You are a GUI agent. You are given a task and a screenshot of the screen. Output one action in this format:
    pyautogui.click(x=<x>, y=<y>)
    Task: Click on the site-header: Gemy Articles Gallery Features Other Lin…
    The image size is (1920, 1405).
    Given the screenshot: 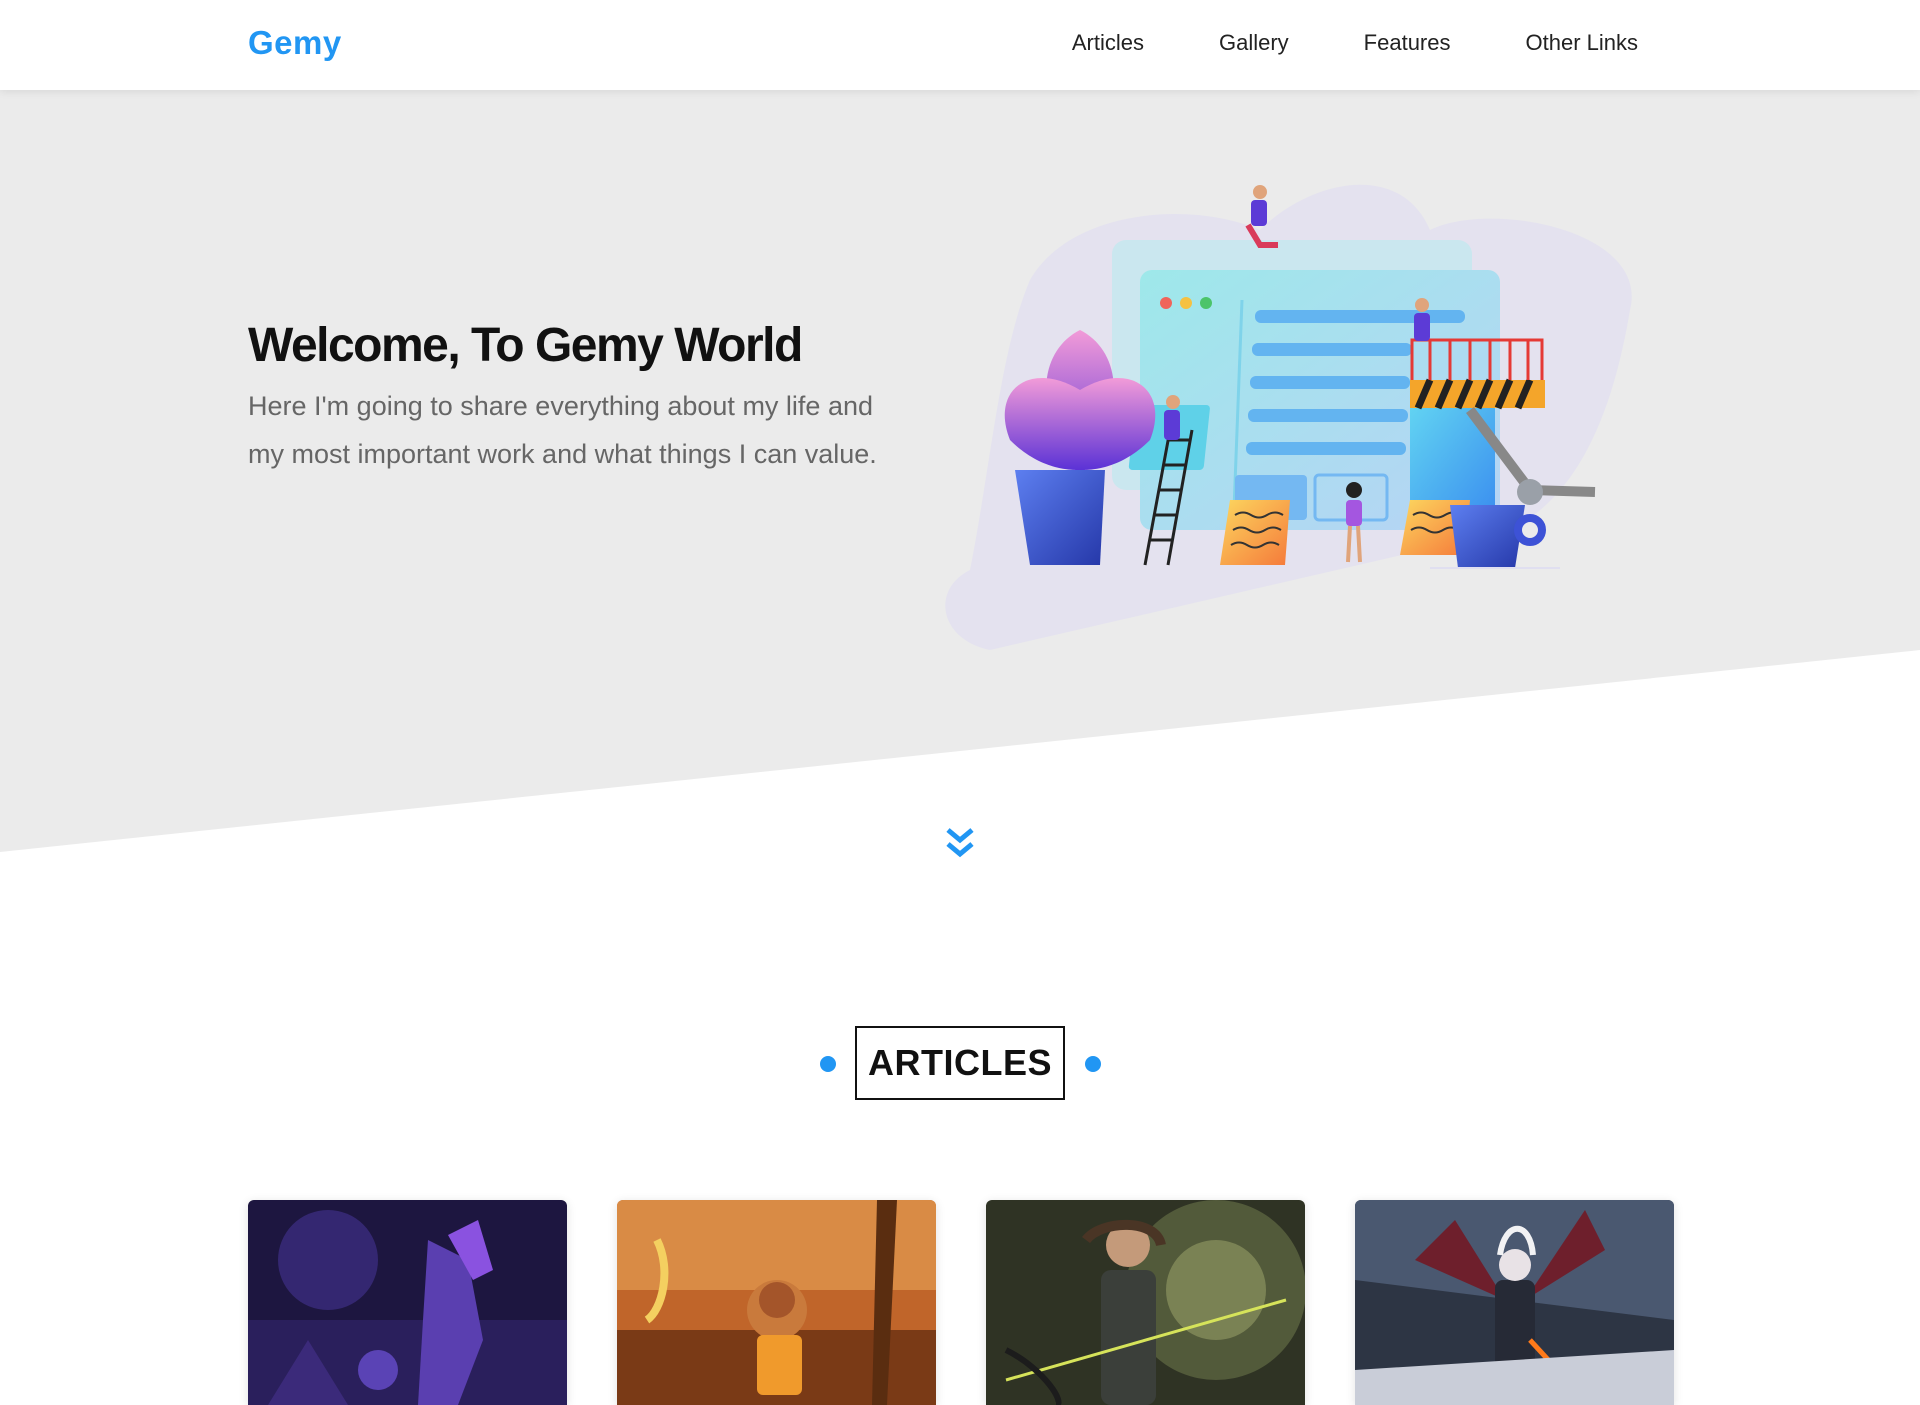 What is the action you would take?
    pyautogui.click(x=960, y=45)
    